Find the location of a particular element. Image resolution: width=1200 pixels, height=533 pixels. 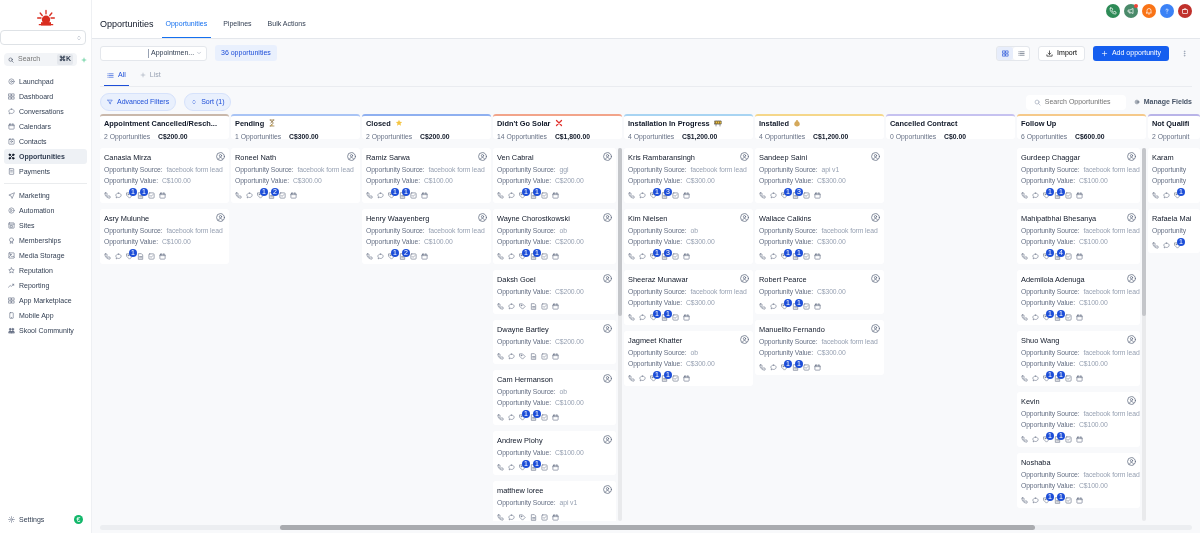

grid-view-button is located at coordinates (1005, 53).